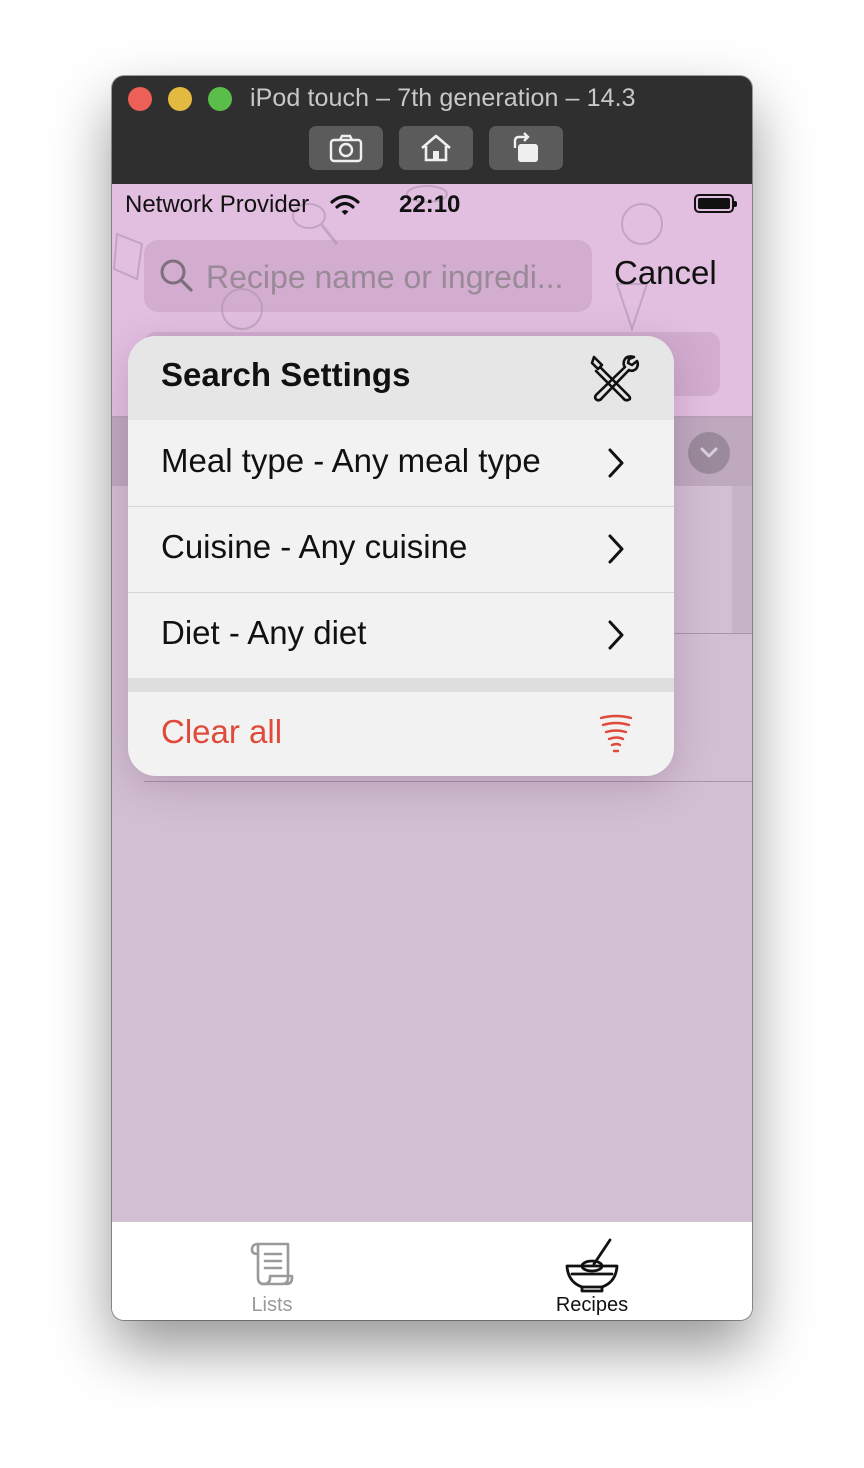 Image resolution: width=864 pixels, height=1468 pixels. I want to click on diet-menu-item: Diet - Any diet, so click(401, 635).